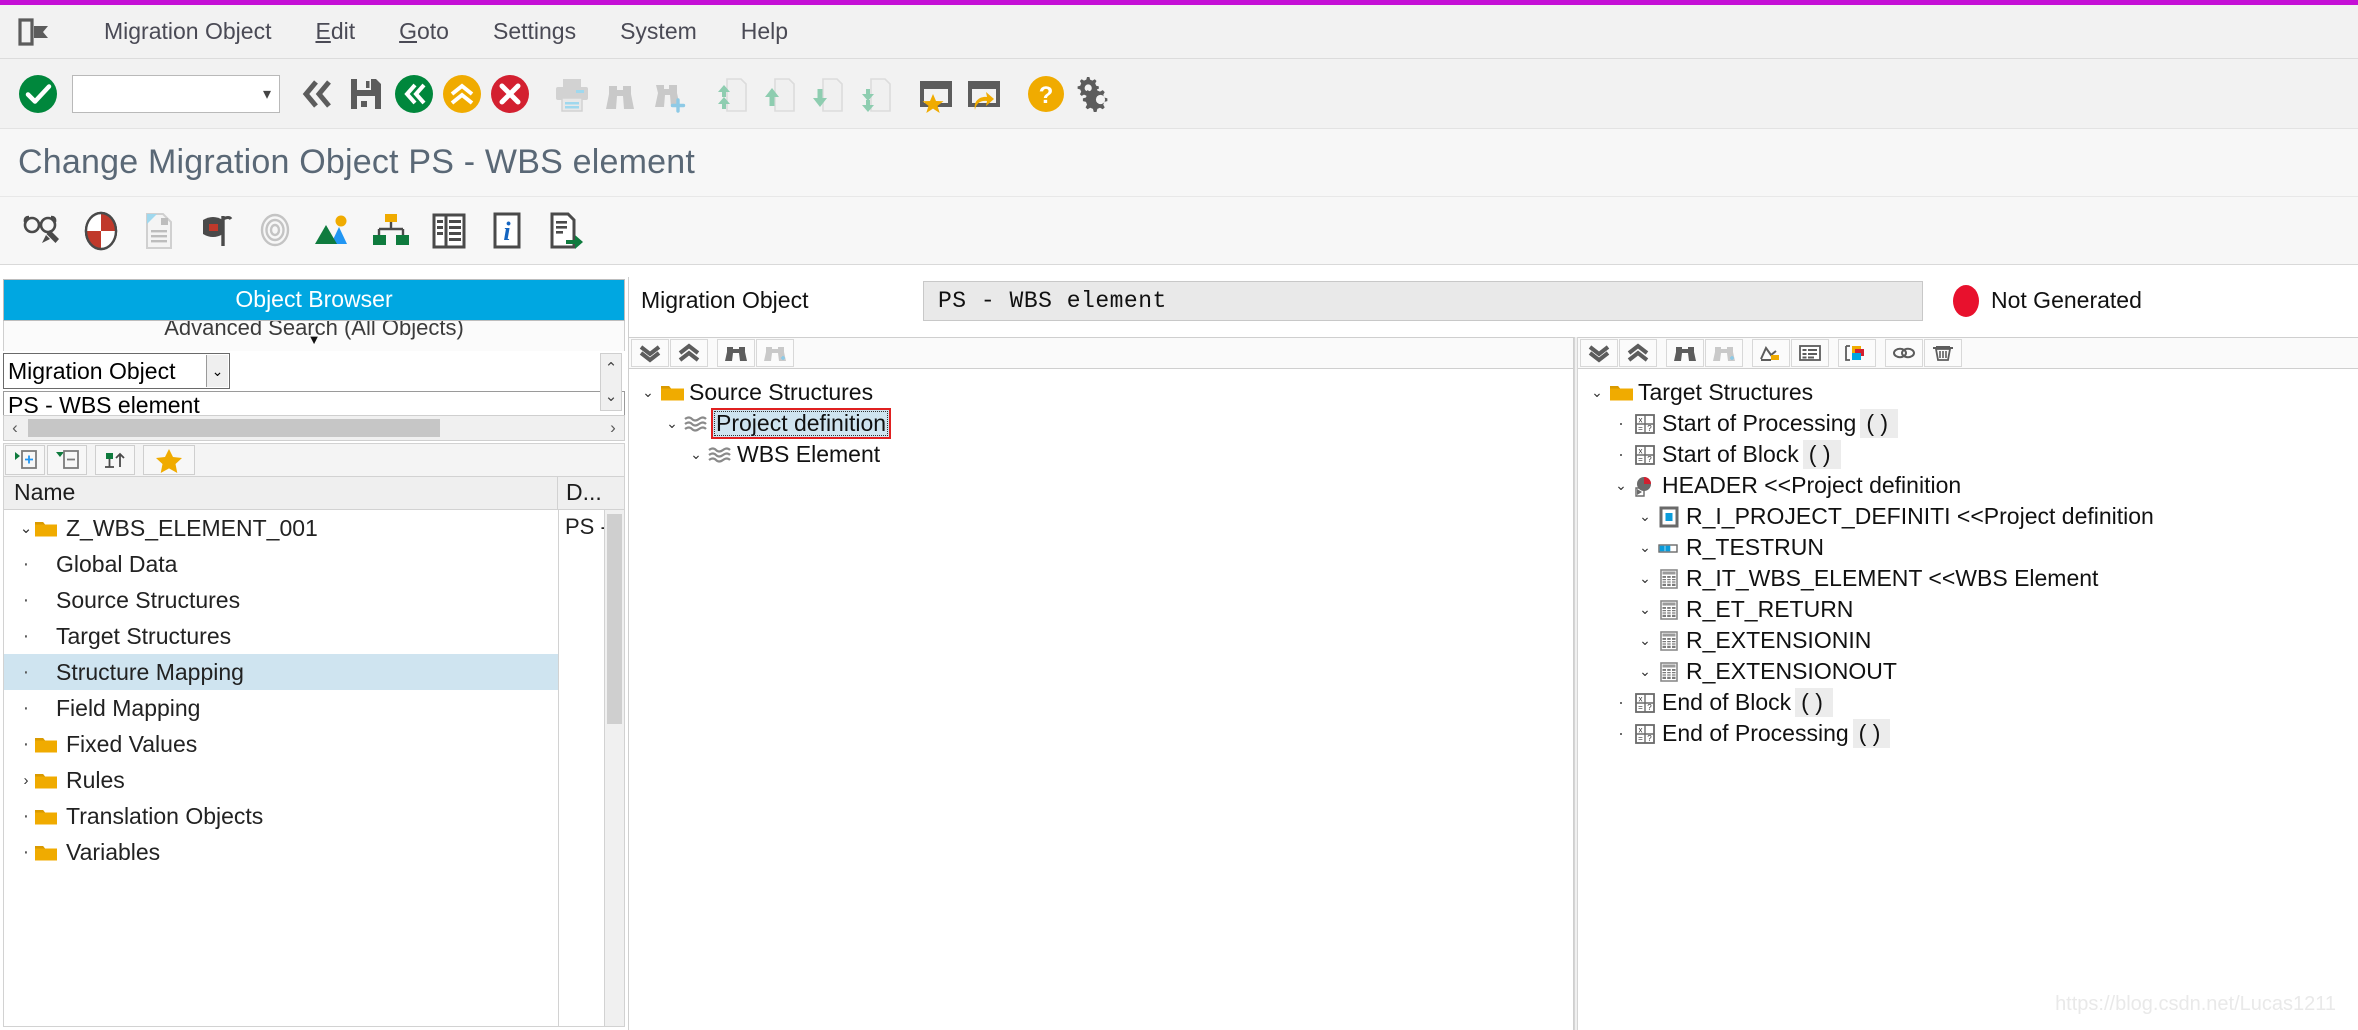  Describe the element at coordinates (26, 780) in the screenshot. I see `chevron-right-icon: ›` at that location.